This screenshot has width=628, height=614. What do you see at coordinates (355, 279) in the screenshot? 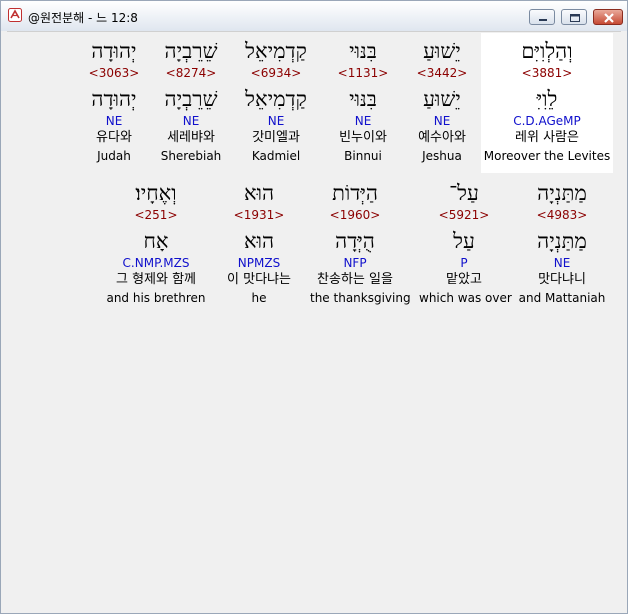
I see `korean-gloss: 찬송하는 일을` at bounding box center [355, 279].